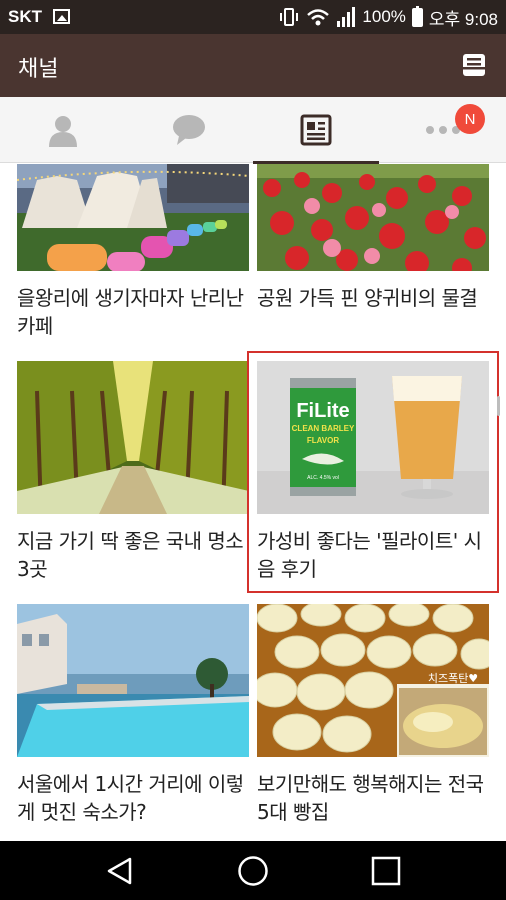  I want to click on battery-icon, so click(417, 16).